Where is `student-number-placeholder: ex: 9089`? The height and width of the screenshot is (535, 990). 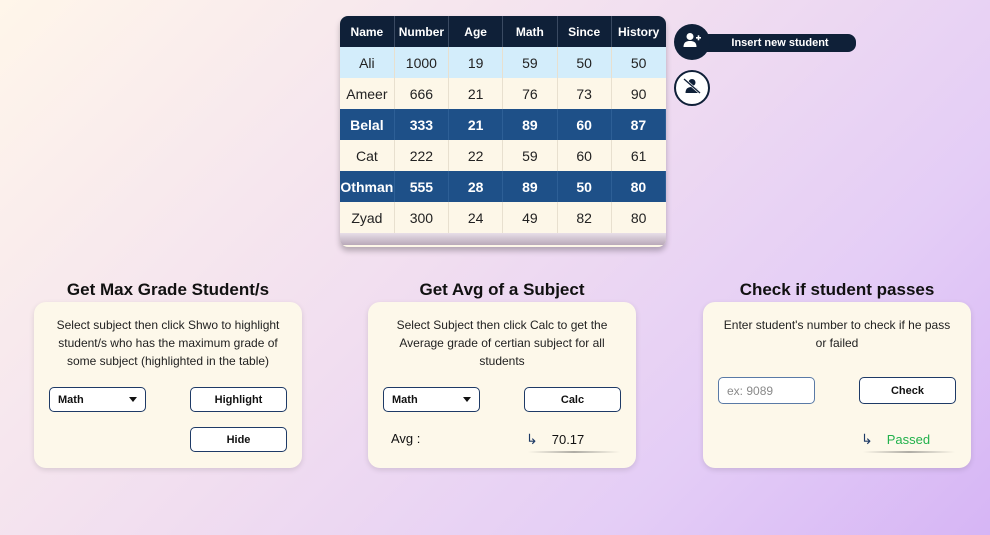
student-number-placeholder: ex: 9089 is located at coordinates (750, 390).